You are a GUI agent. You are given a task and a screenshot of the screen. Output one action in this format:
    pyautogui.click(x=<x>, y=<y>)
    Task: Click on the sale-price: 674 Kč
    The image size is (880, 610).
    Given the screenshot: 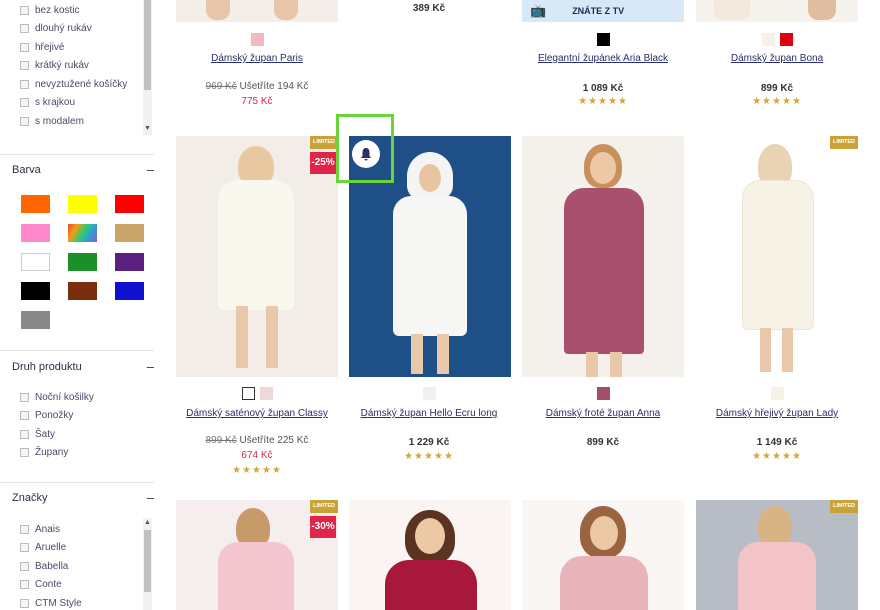 What is the action you would take?
    pyautogui.click(x=257, y=455)
    